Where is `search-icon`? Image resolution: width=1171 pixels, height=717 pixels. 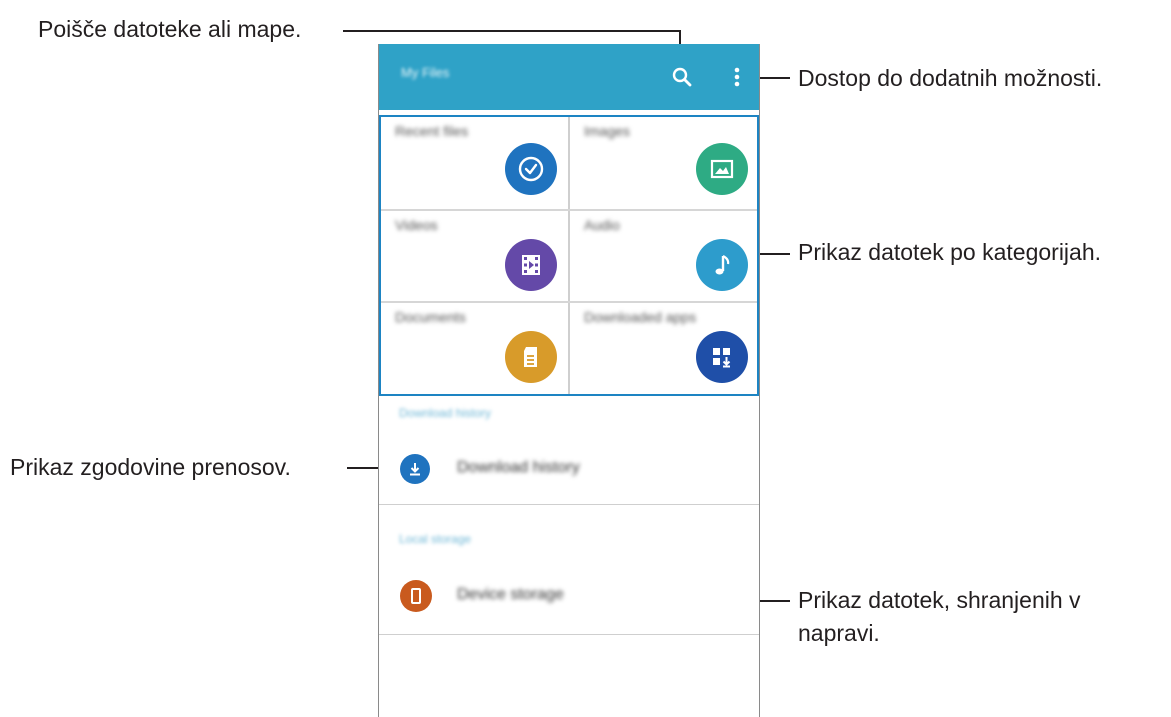 search-icon is located at coordinates (682, 77).